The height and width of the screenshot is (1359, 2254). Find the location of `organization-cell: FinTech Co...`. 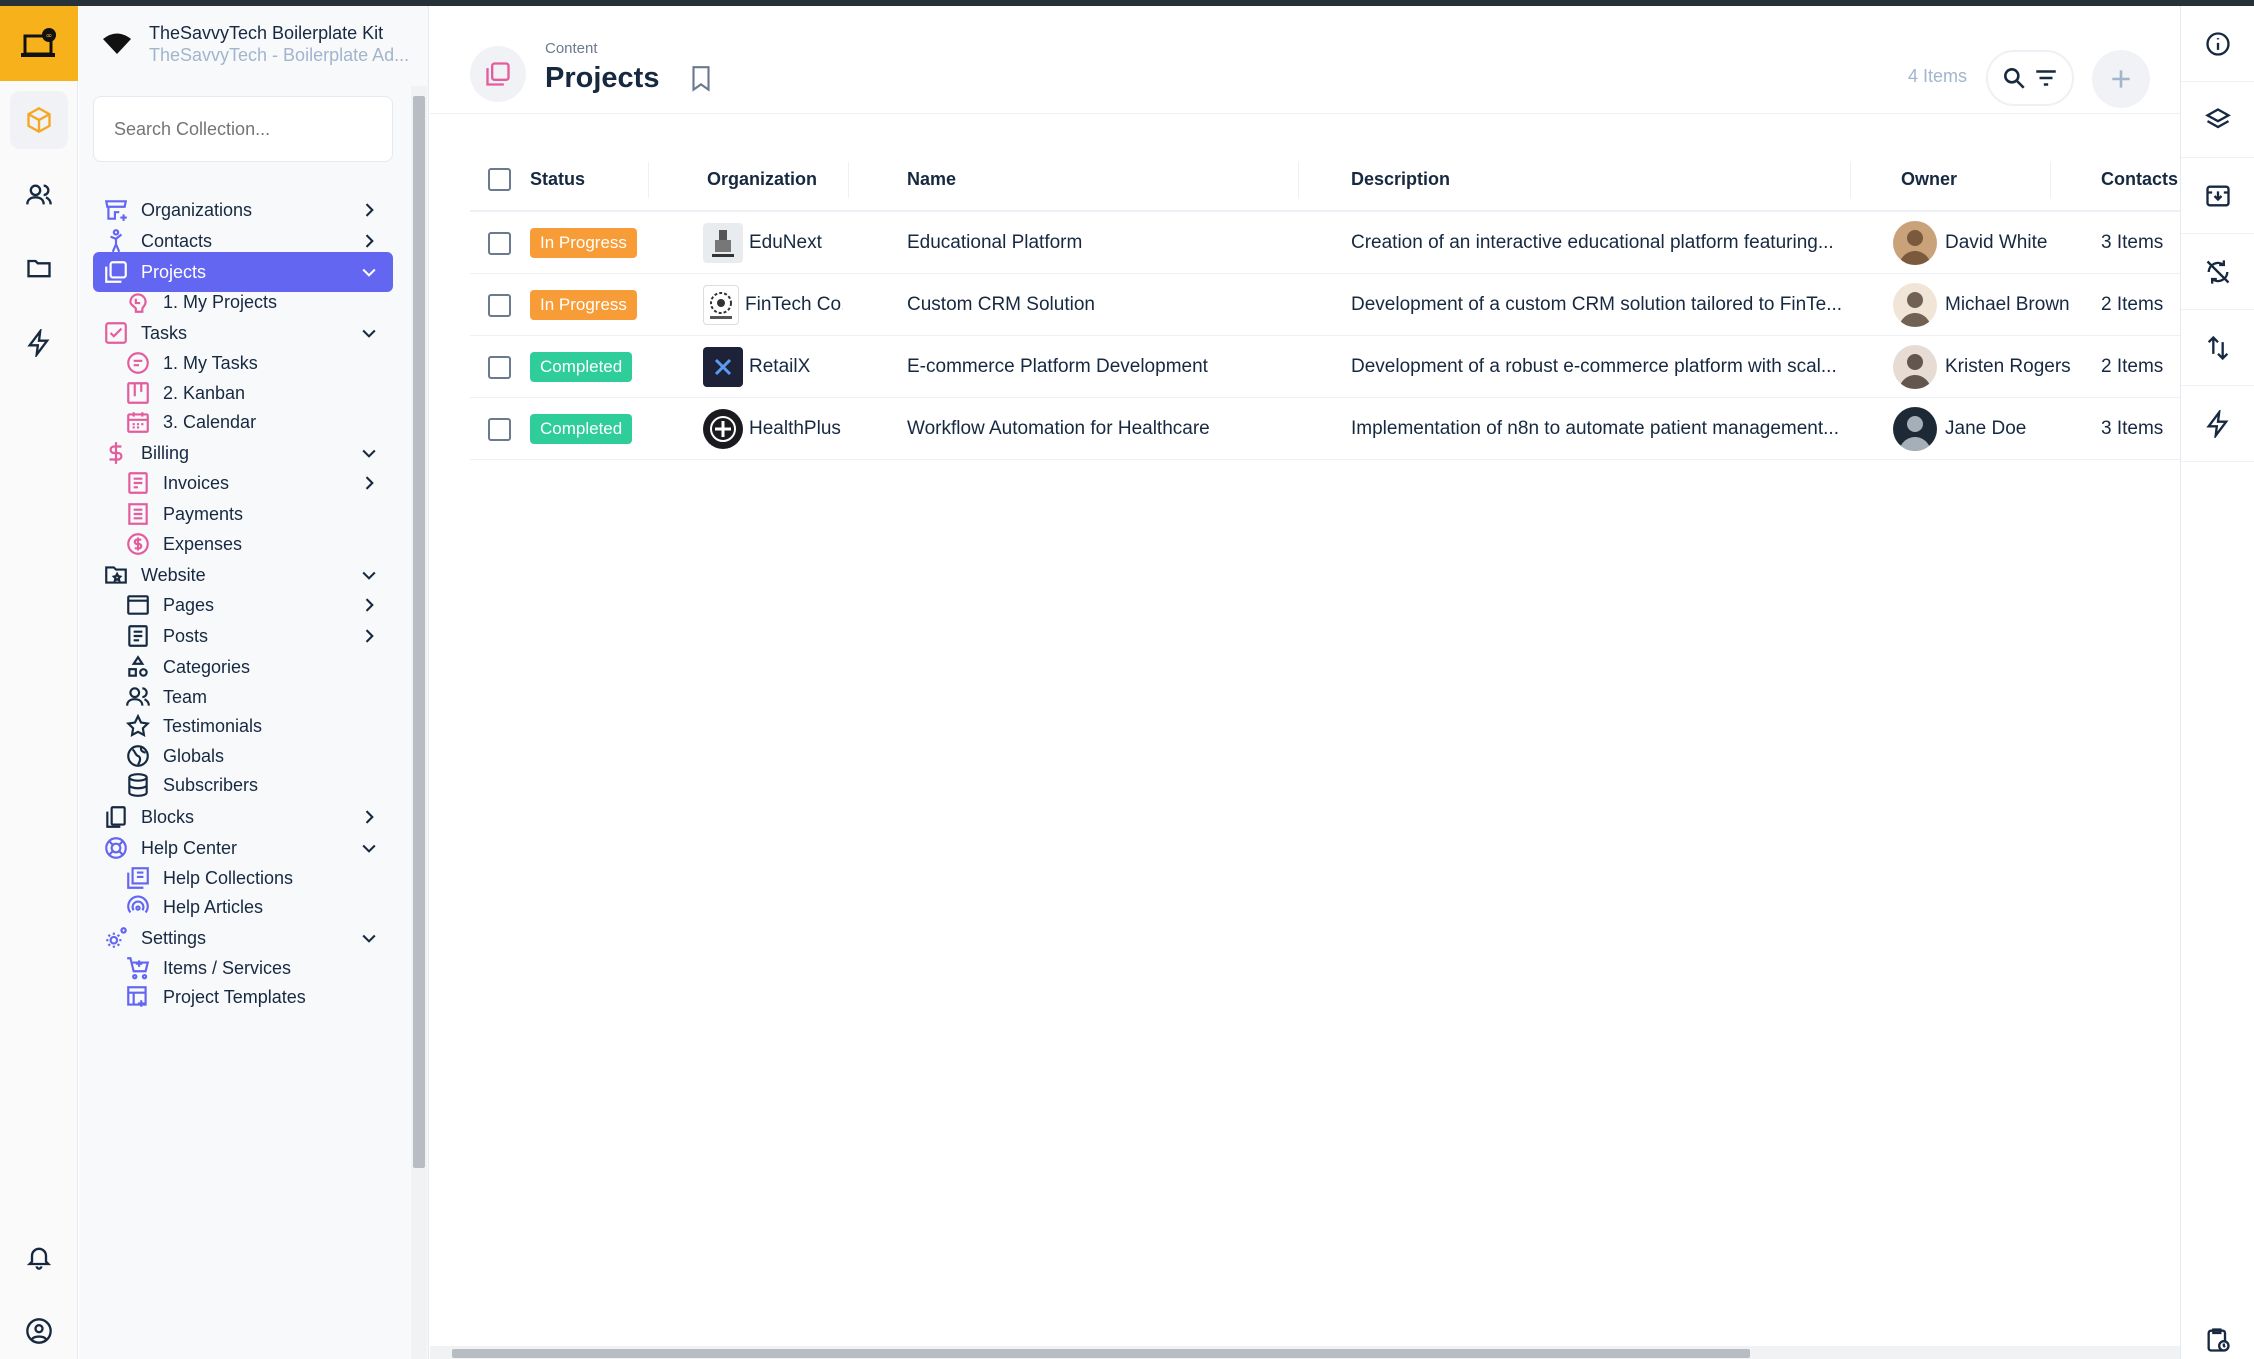

organization-cell: FinTech Co... is located at coordinates (773, 304).